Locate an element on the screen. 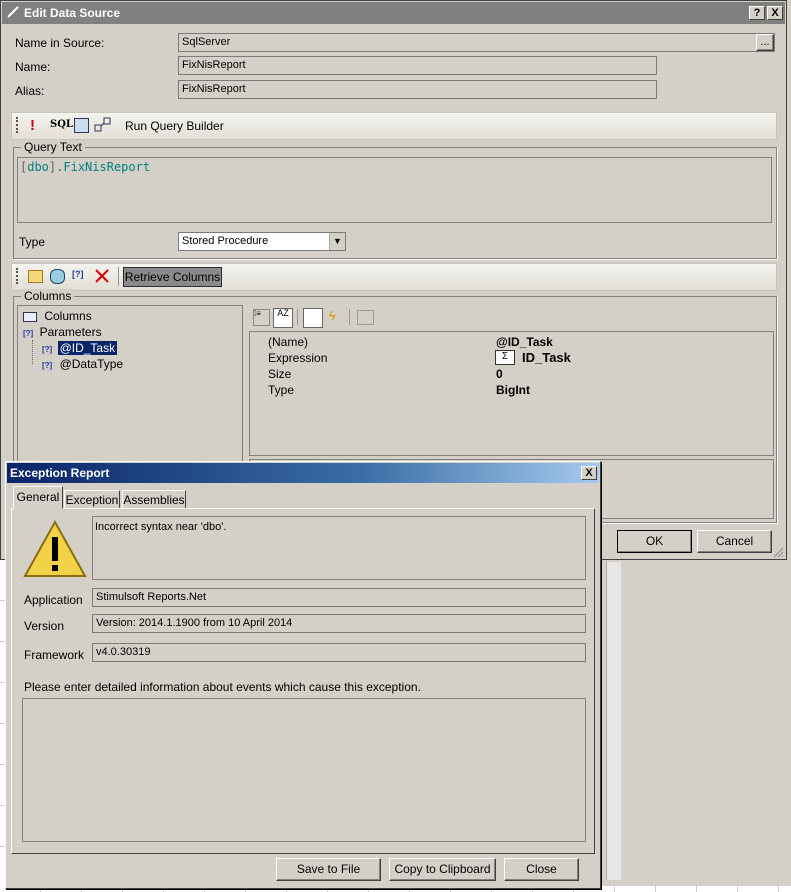  tree-item-columns-label: Columns is located at coordinates (68, 316).